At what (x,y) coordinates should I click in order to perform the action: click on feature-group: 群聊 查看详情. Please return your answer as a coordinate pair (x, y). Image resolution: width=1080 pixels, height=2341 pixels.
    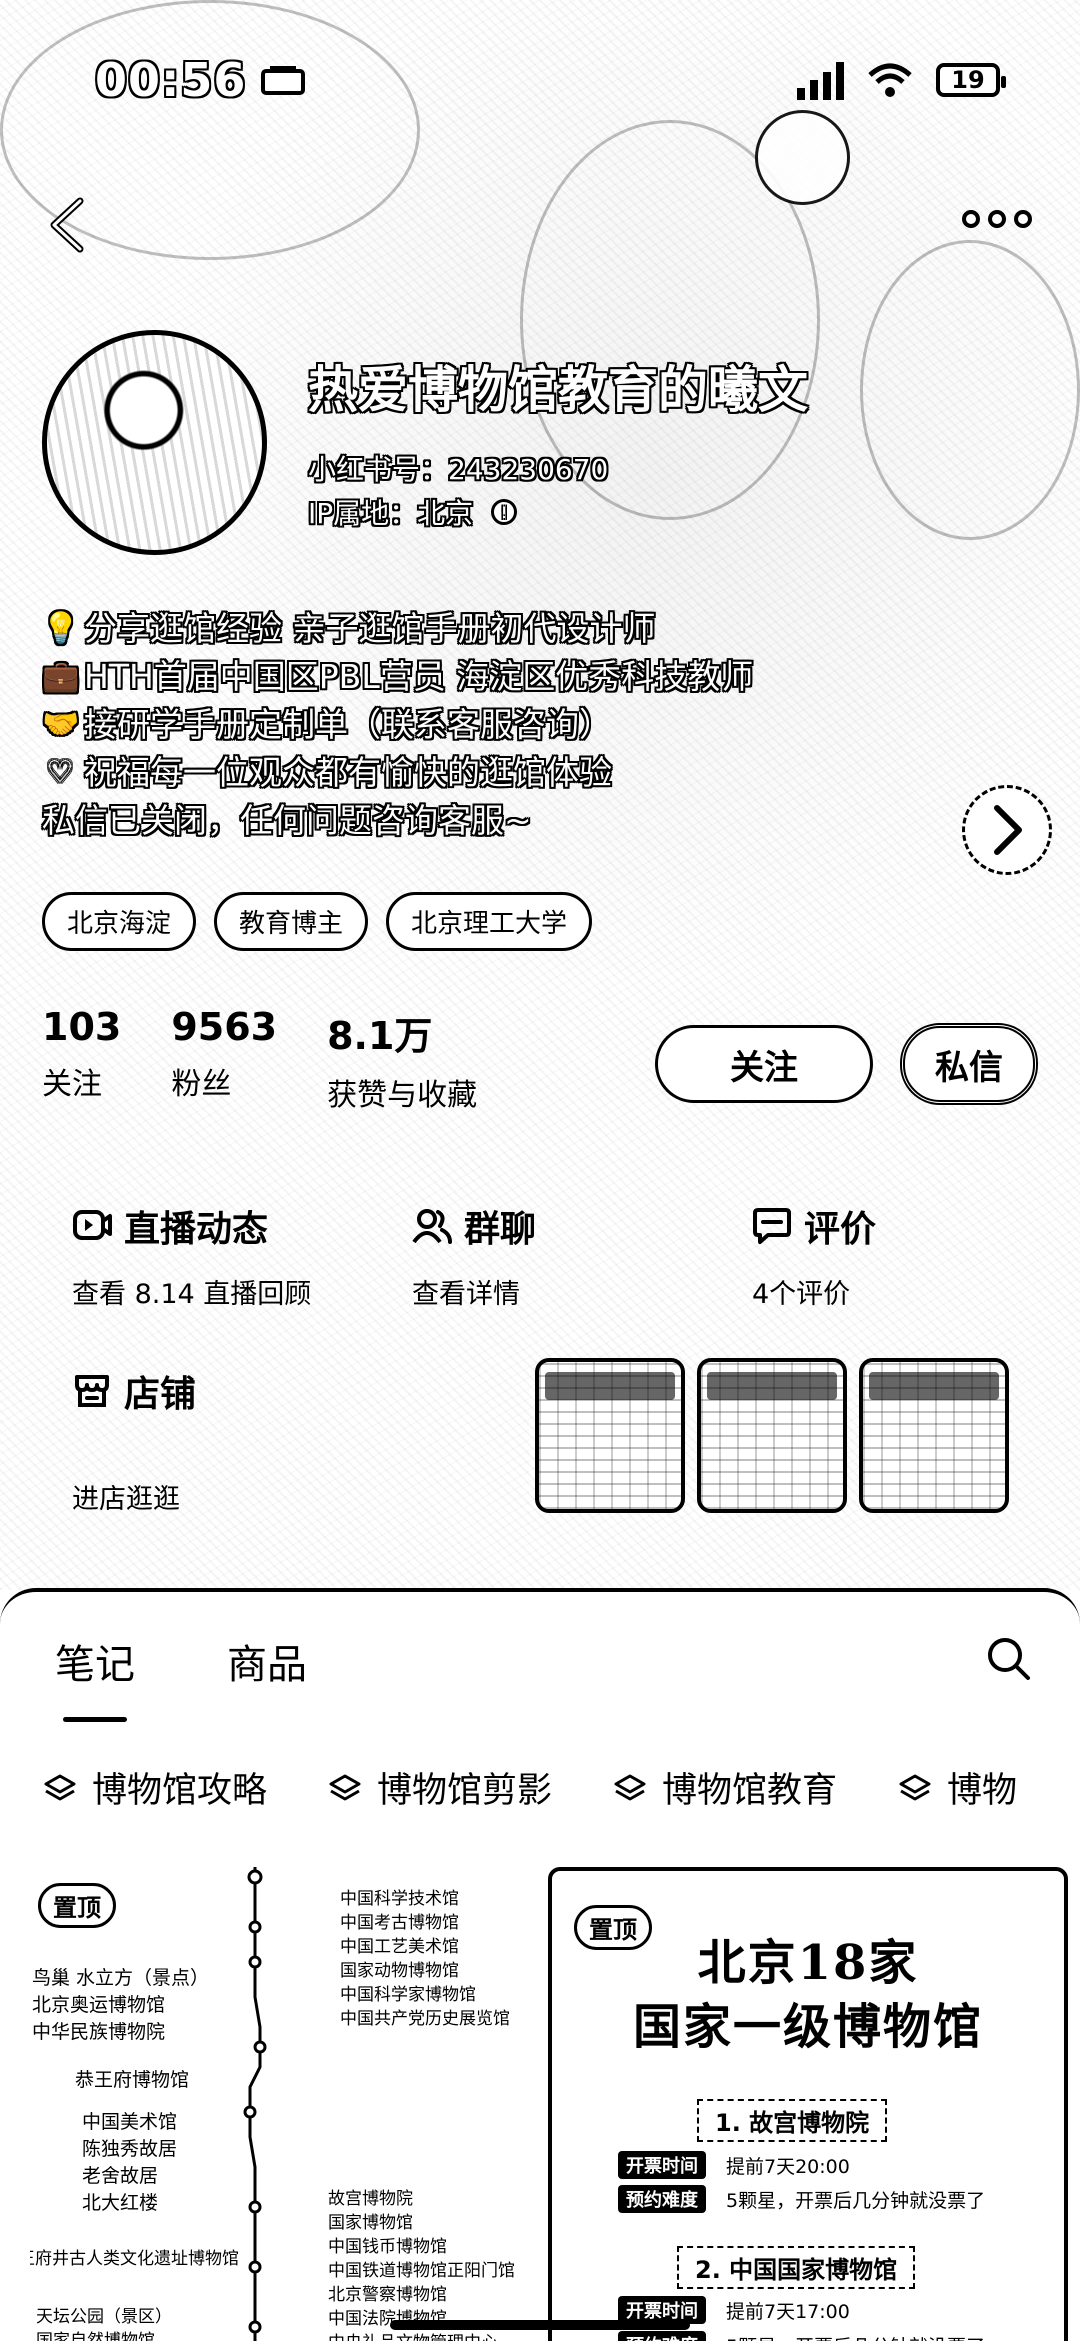
    Looking at the image, I should click on (474, 1255).